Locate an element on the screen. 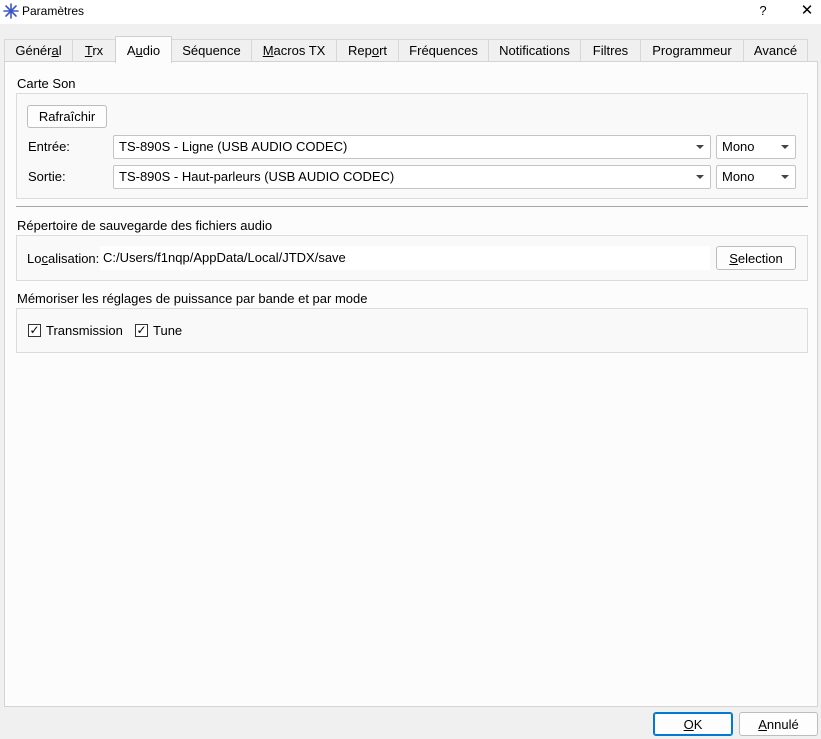 The image size is (821, 739). output-channel-select: Mono is located at coordinates (756, 177).